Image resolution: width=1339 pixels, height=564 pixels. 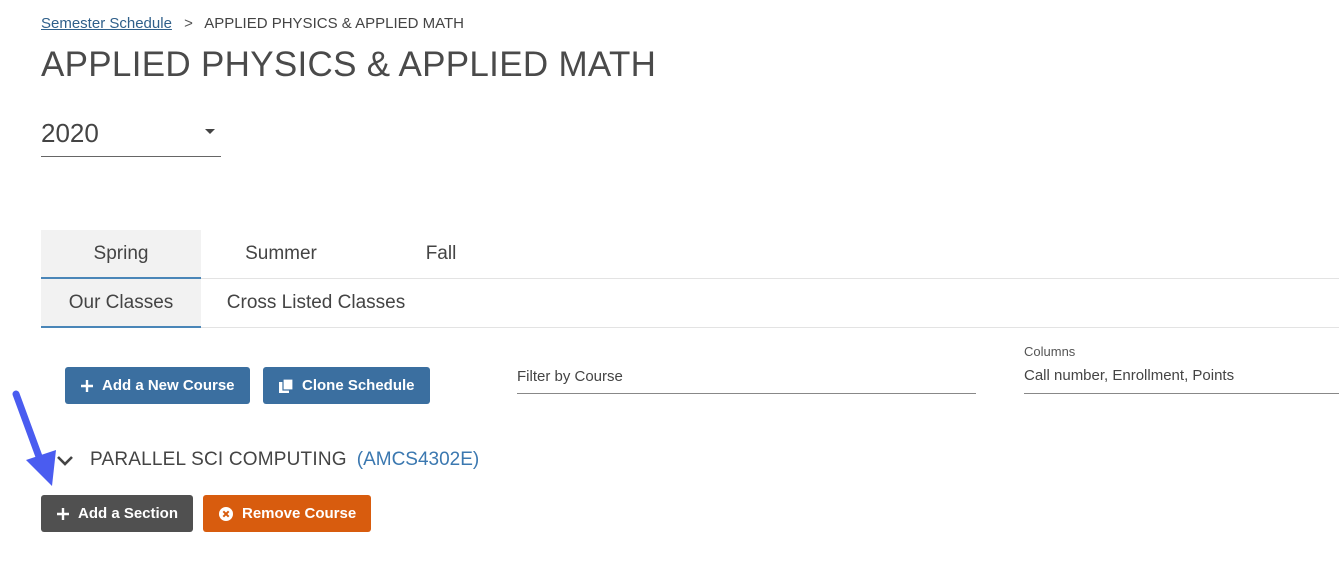 I want to click on filter-course-placeholder: Filter by Course, so click(x=570, y=376).